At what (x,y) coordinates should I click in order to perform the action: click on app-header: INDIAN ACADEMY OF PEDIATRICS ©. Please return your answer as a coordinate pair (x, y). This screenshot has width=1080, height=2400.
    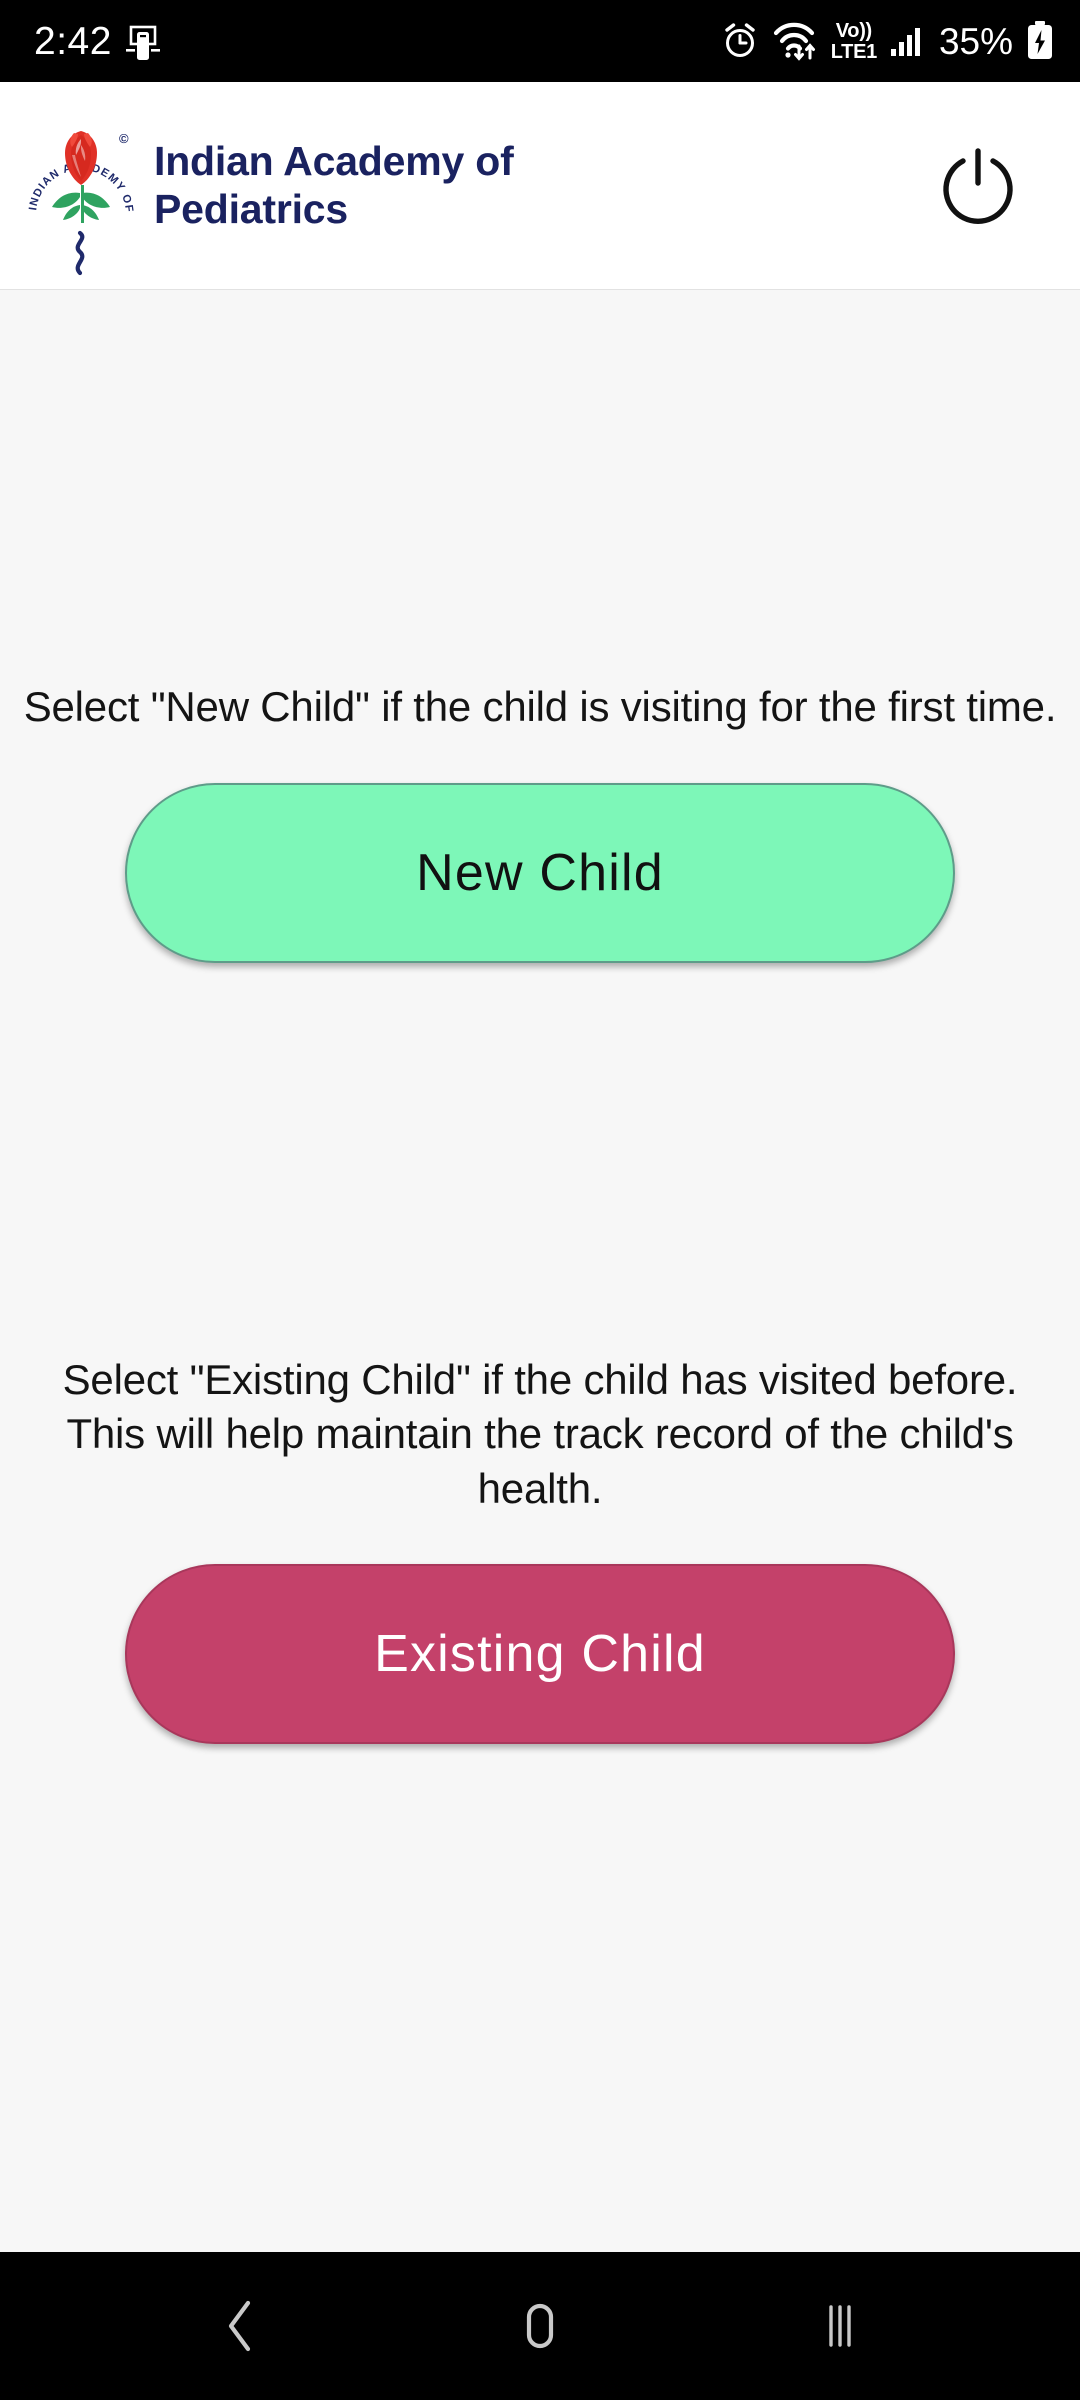
    Looking at the image, I should click on (540, 186).